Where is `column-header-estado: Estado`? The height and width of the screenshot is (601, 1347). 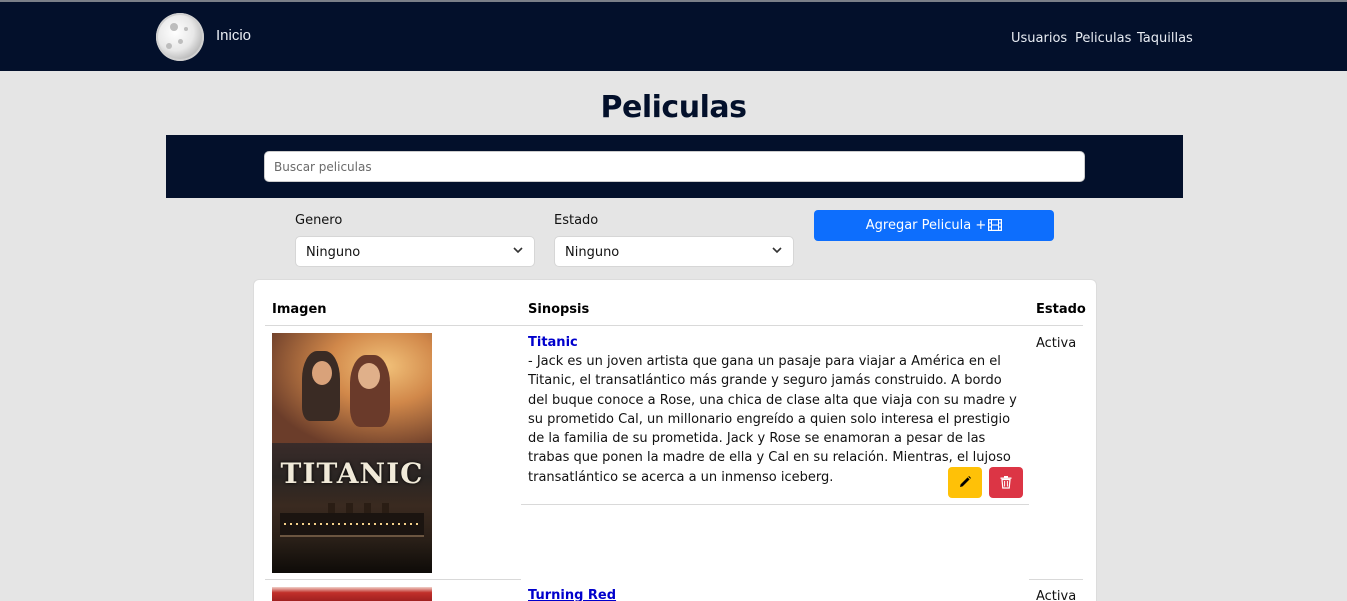
column-header-estado: Estado is located at coordinates (1061, 309).